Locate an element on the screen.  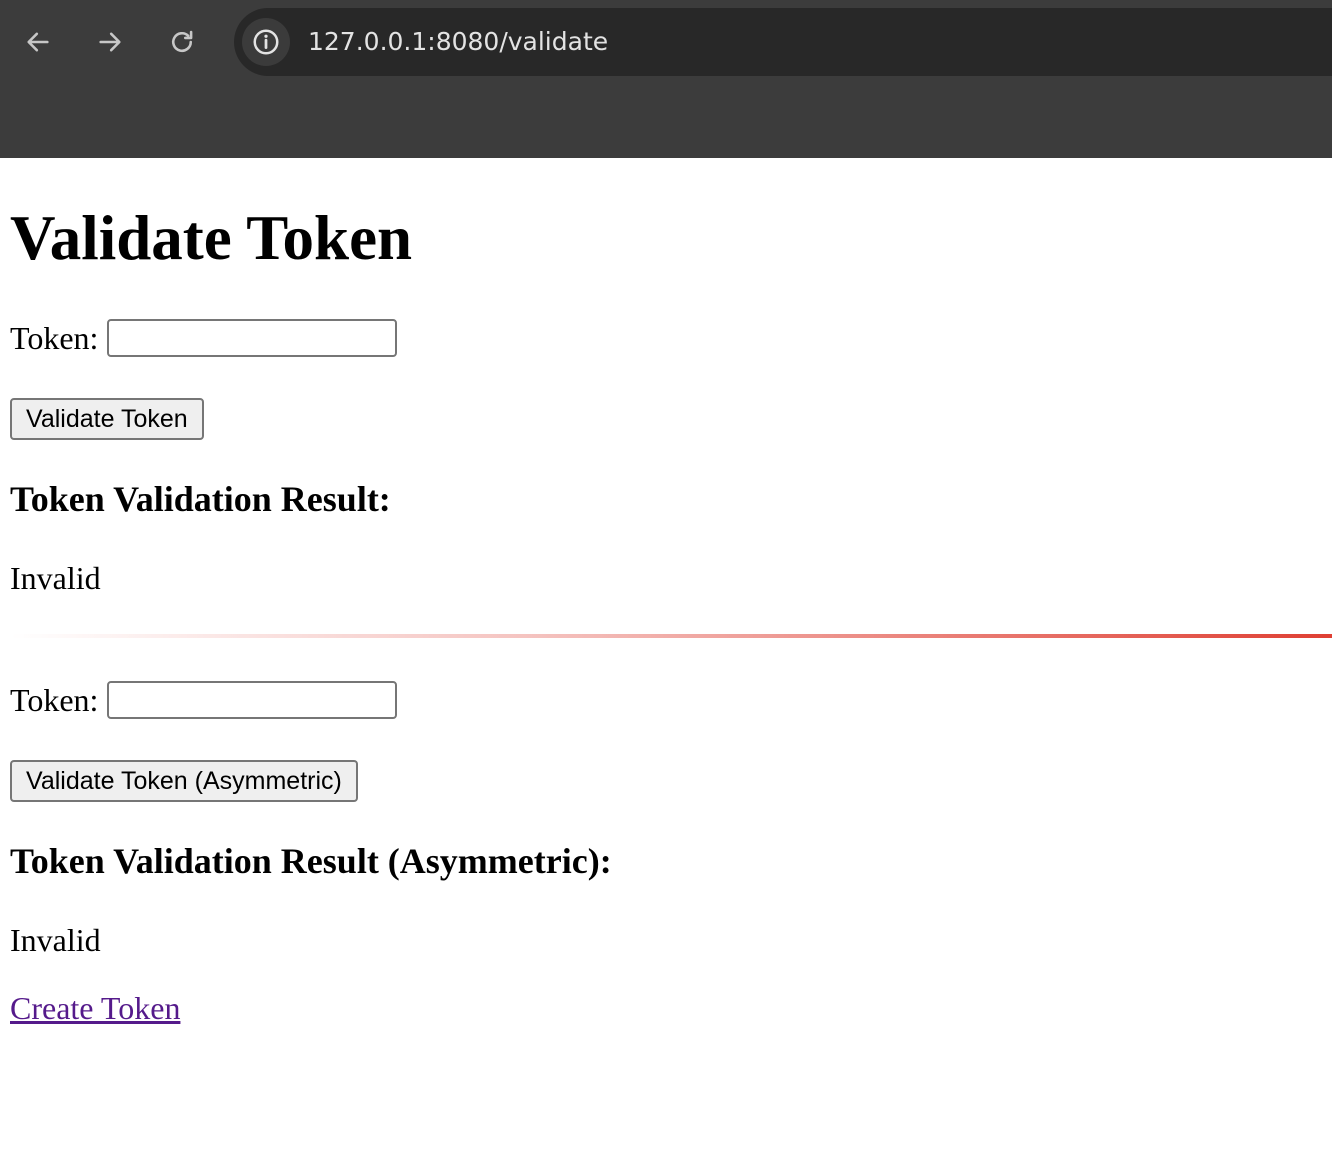
asymmetric-validation-result-heading: Token Validation Result (Asymmetric): is located at coordinates (311, 861).